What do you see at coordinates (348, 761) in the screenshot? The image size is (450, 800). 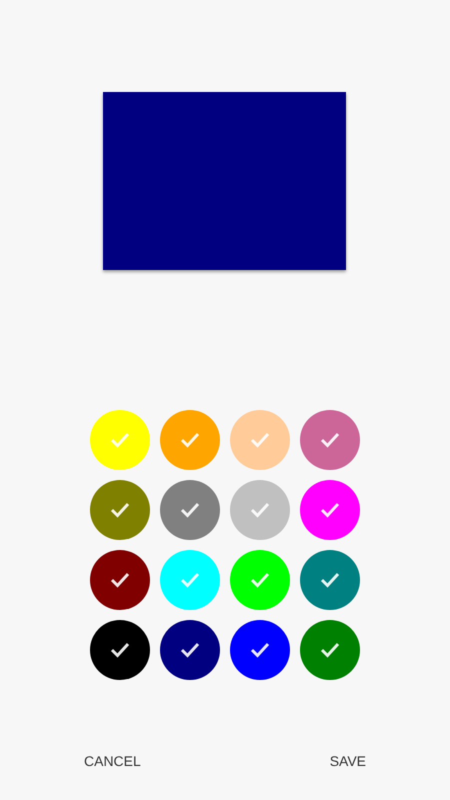 I see `save-button: SAVE` at bounding box center [348, 761].